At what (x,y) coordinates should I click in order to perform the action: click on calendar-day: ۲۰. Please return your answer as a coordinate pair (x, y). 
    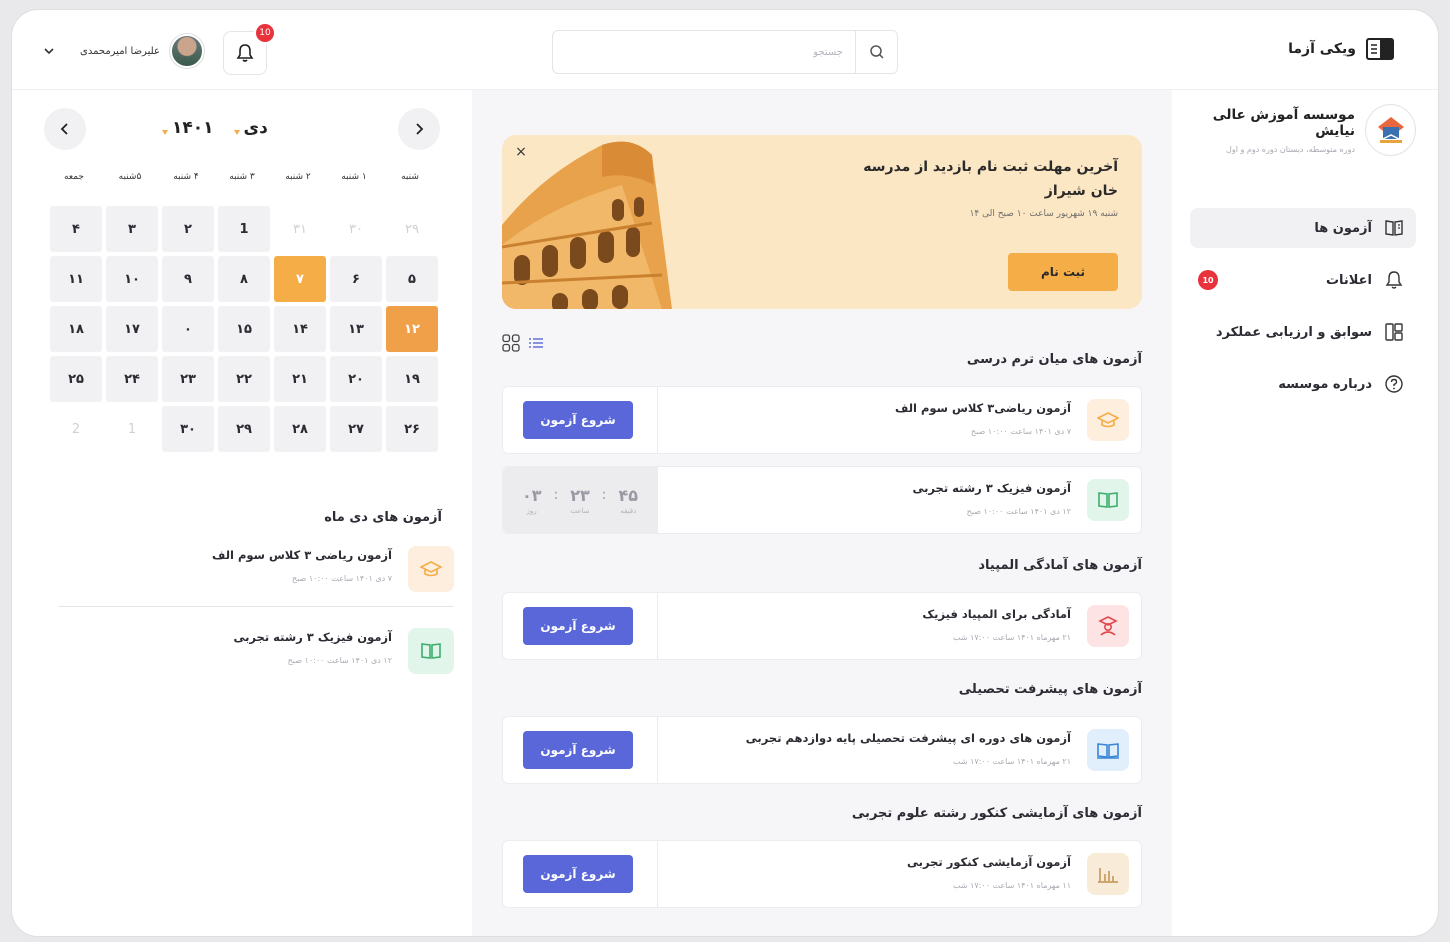
    Looking at the image, I should click on (356, 379).